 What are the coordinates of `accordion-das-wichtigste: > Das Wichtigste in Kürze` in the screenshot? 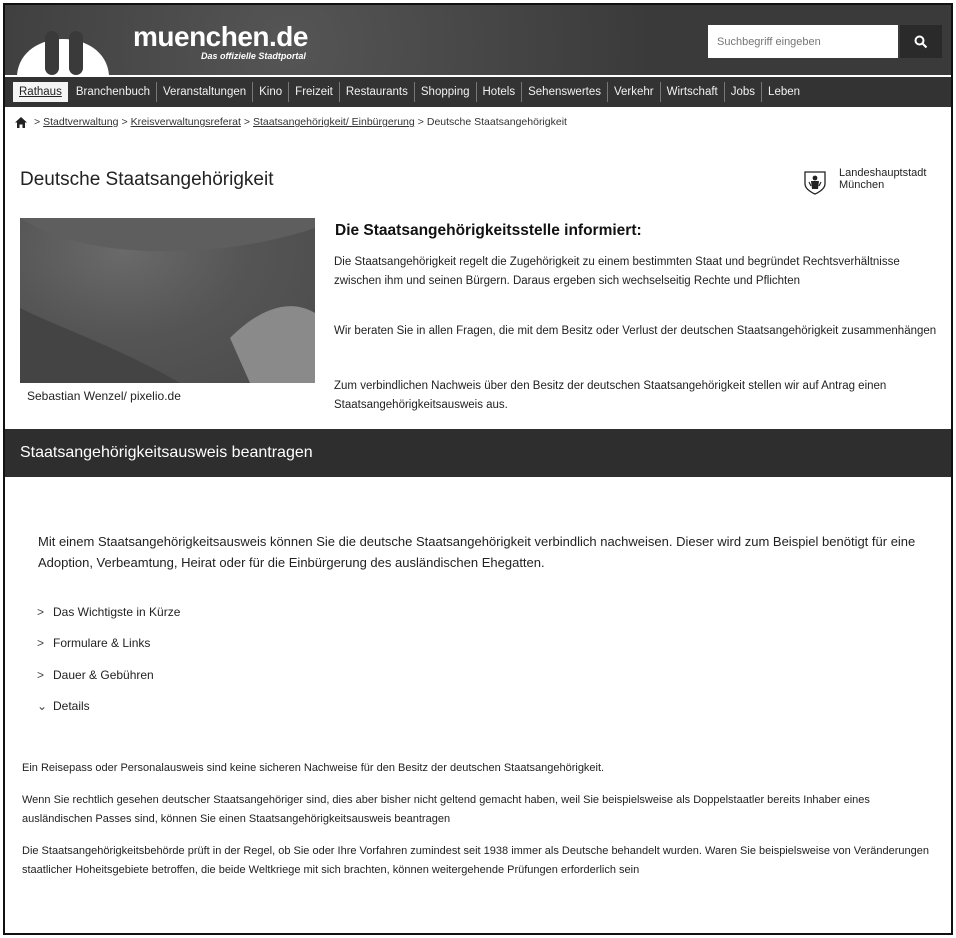 It's located at (108, 612).